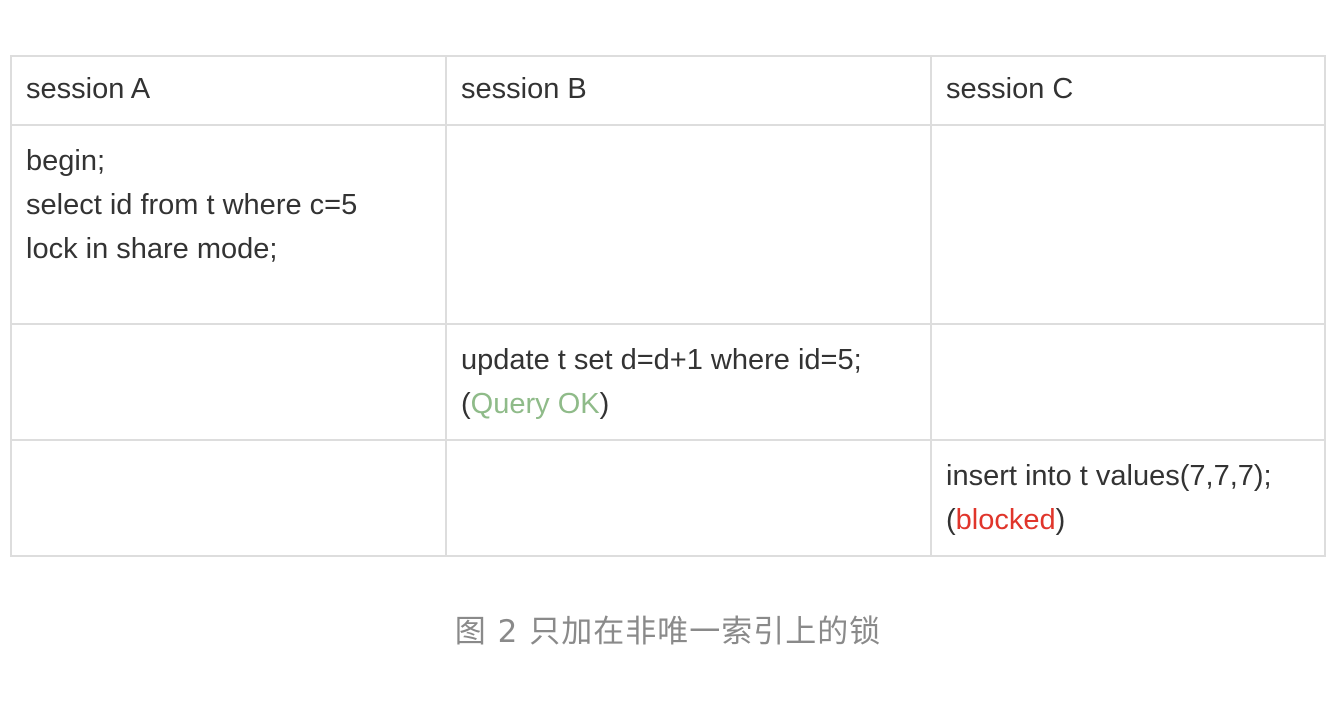 Image resolution: width=1336 pixels, height=706 pixels. What do you see at coordinates (66, 161) in the screenshot?
I see `sql-line: begin;` at bounding box center [66, 161].